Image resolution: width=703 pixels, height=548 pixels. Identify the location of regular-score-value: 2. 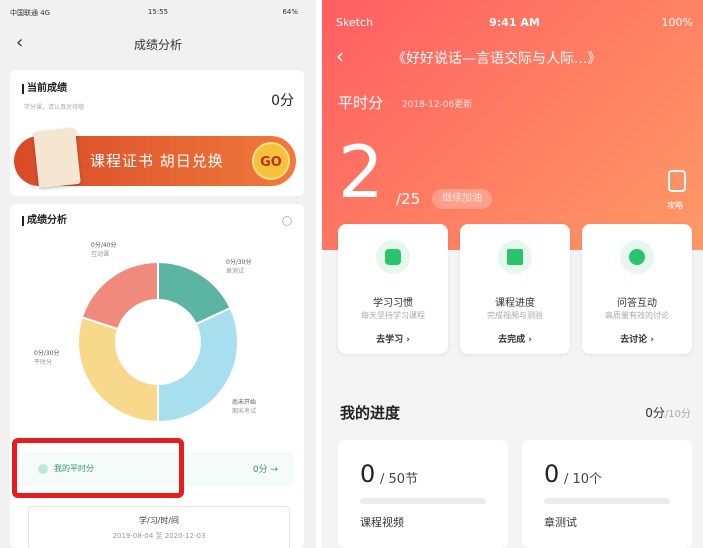
(361, 172).